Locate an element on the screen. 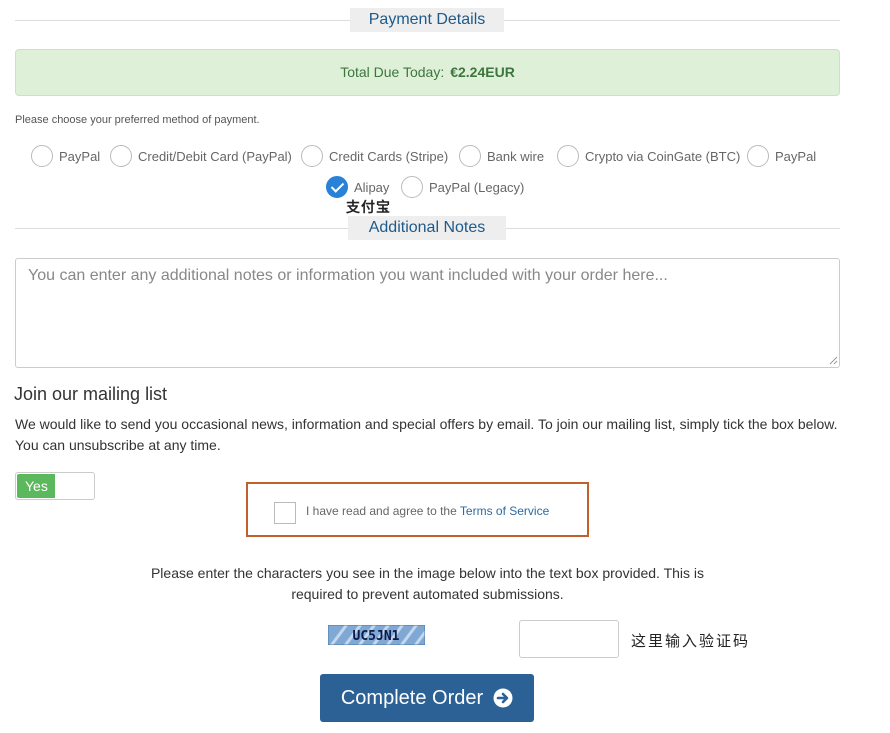 The width and height of the screenshot is (890, 733). captcha-code: UC5JN1 is located at coordinates (376, 636).